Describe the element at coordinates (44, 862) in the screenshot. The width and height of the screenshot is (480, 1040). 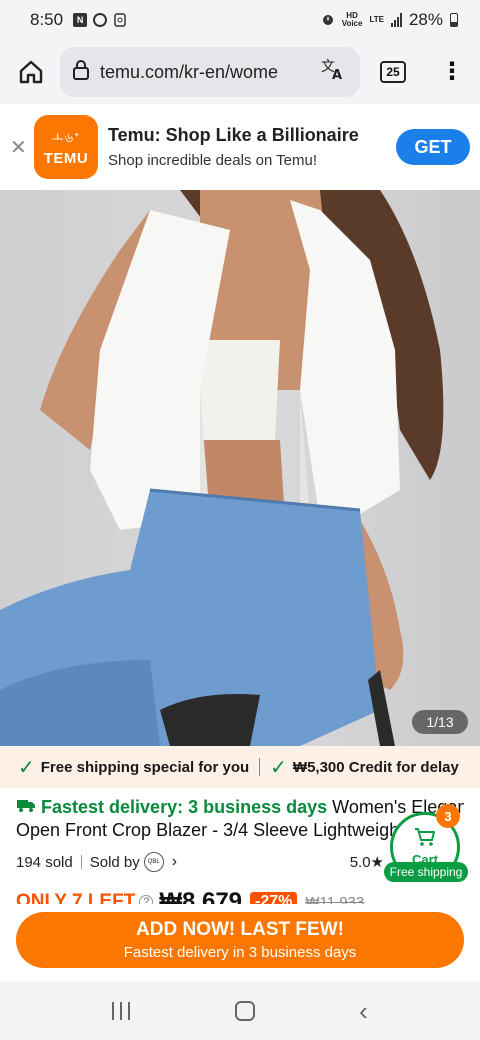
I see `sold-count: 194 sold` at that location.